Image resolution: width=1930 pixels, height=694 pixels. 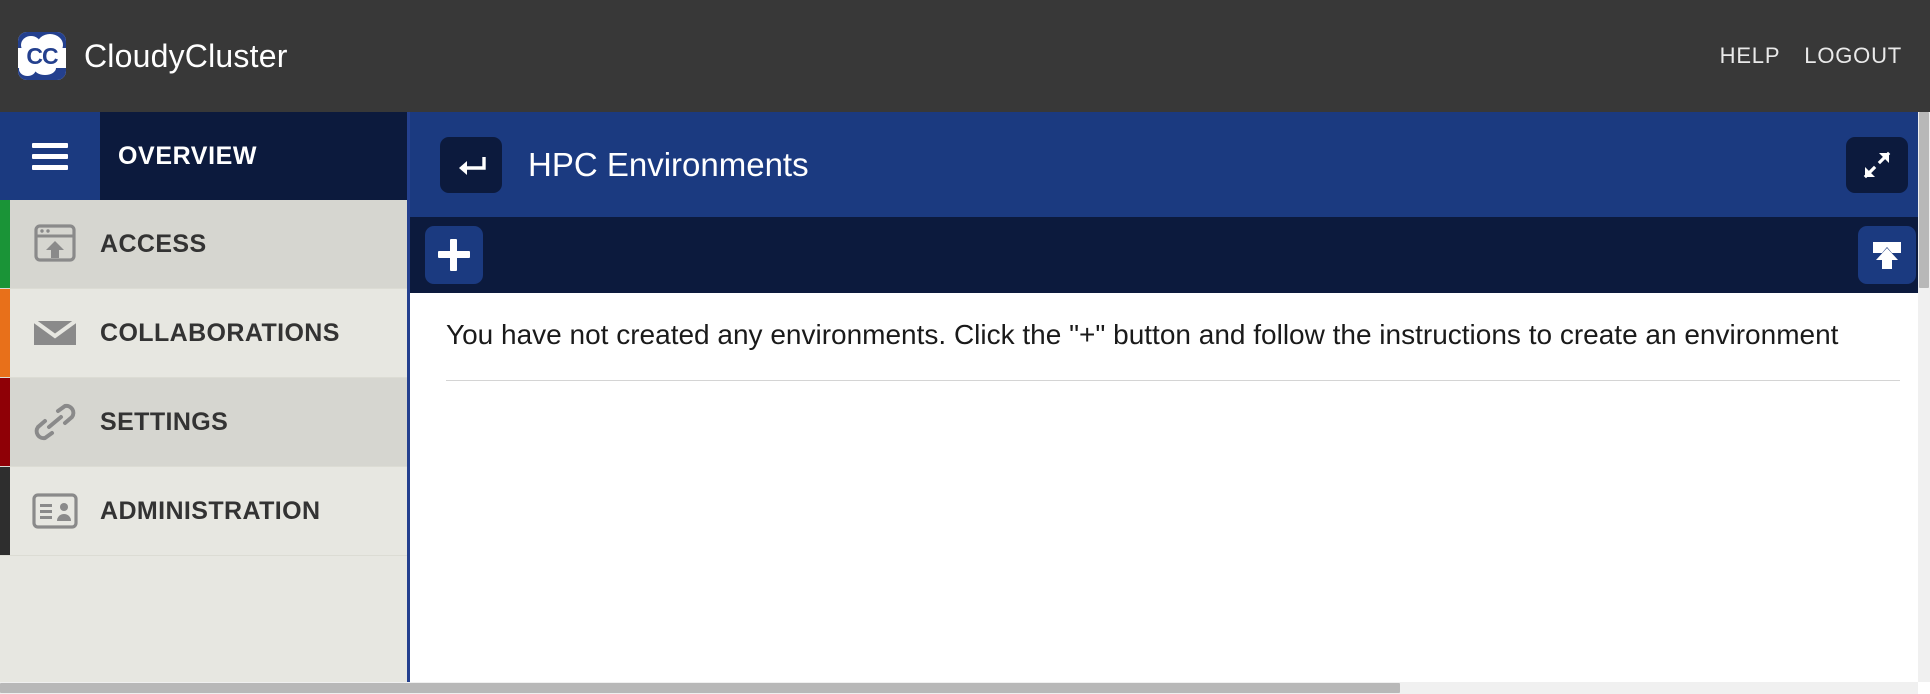 I want to click on sidebar-item-collaborations-label: COLLABORATIONS, so click(x=220, y=332).